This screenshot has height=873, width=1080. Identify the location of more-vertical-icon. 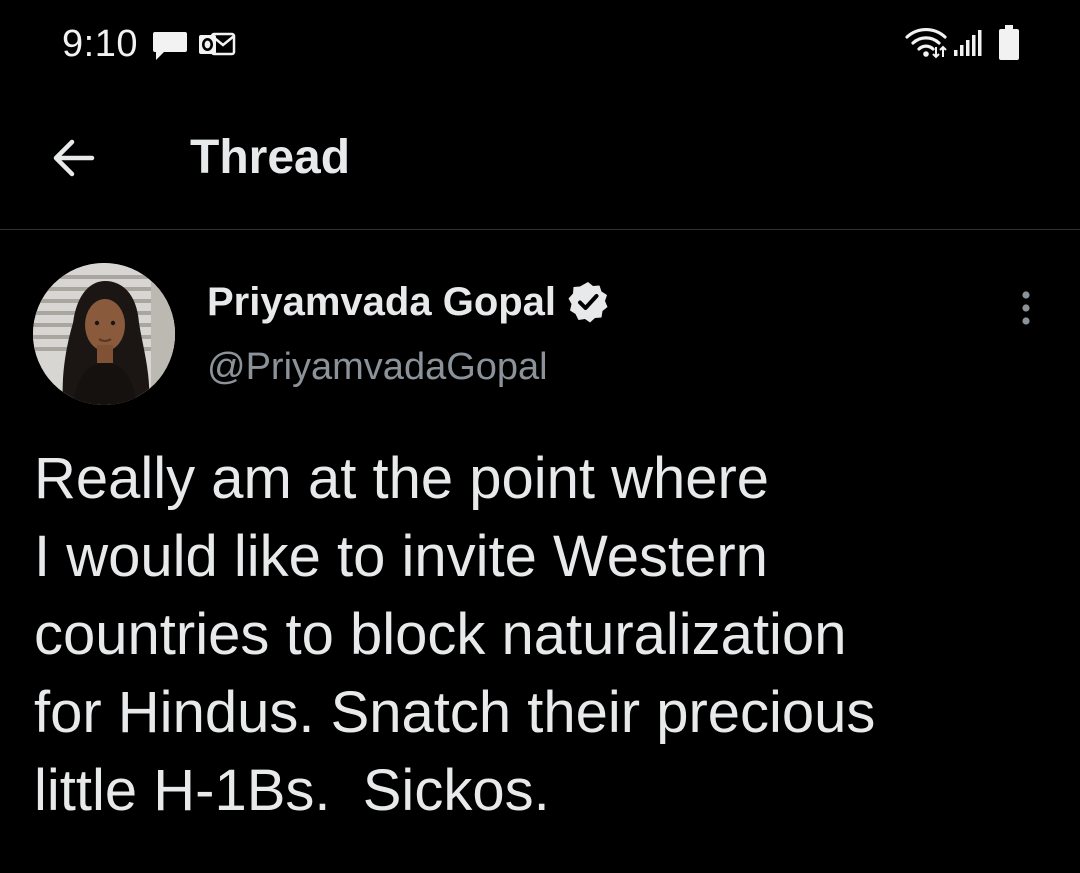
(1026, 308).